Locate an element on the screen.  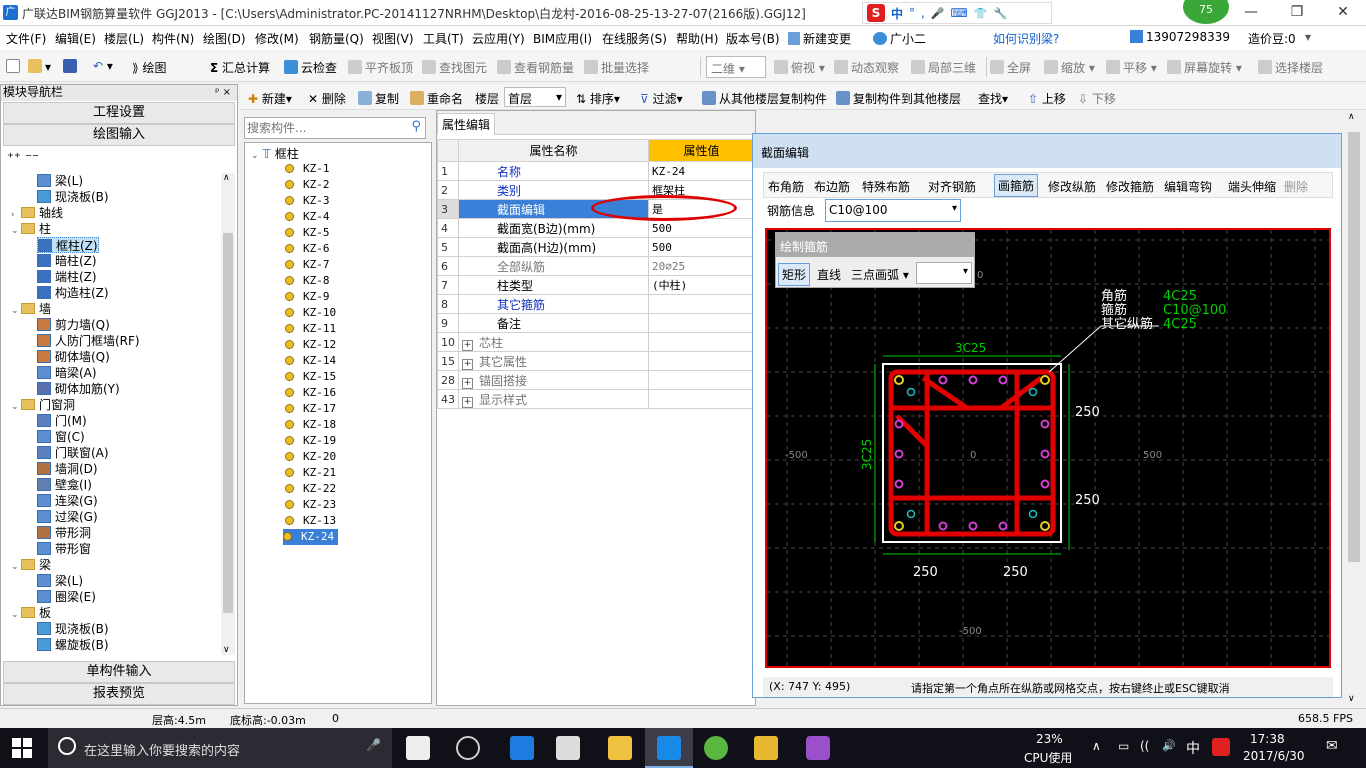
user-account: 13907298339 is located at coordinates (1180, 37).